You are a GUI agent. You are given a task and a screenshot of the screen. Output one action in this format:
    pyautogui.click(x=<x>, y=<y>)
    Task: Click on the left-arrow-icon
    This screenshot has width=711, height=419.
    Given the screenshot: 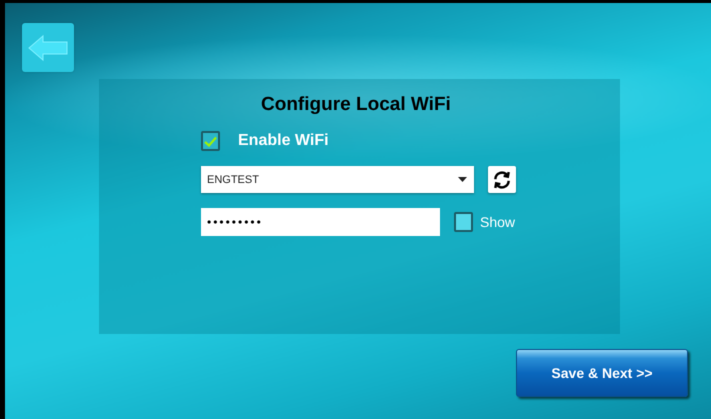 What is the action you would take?
    pyautogui.click(x=48, y=48)
    